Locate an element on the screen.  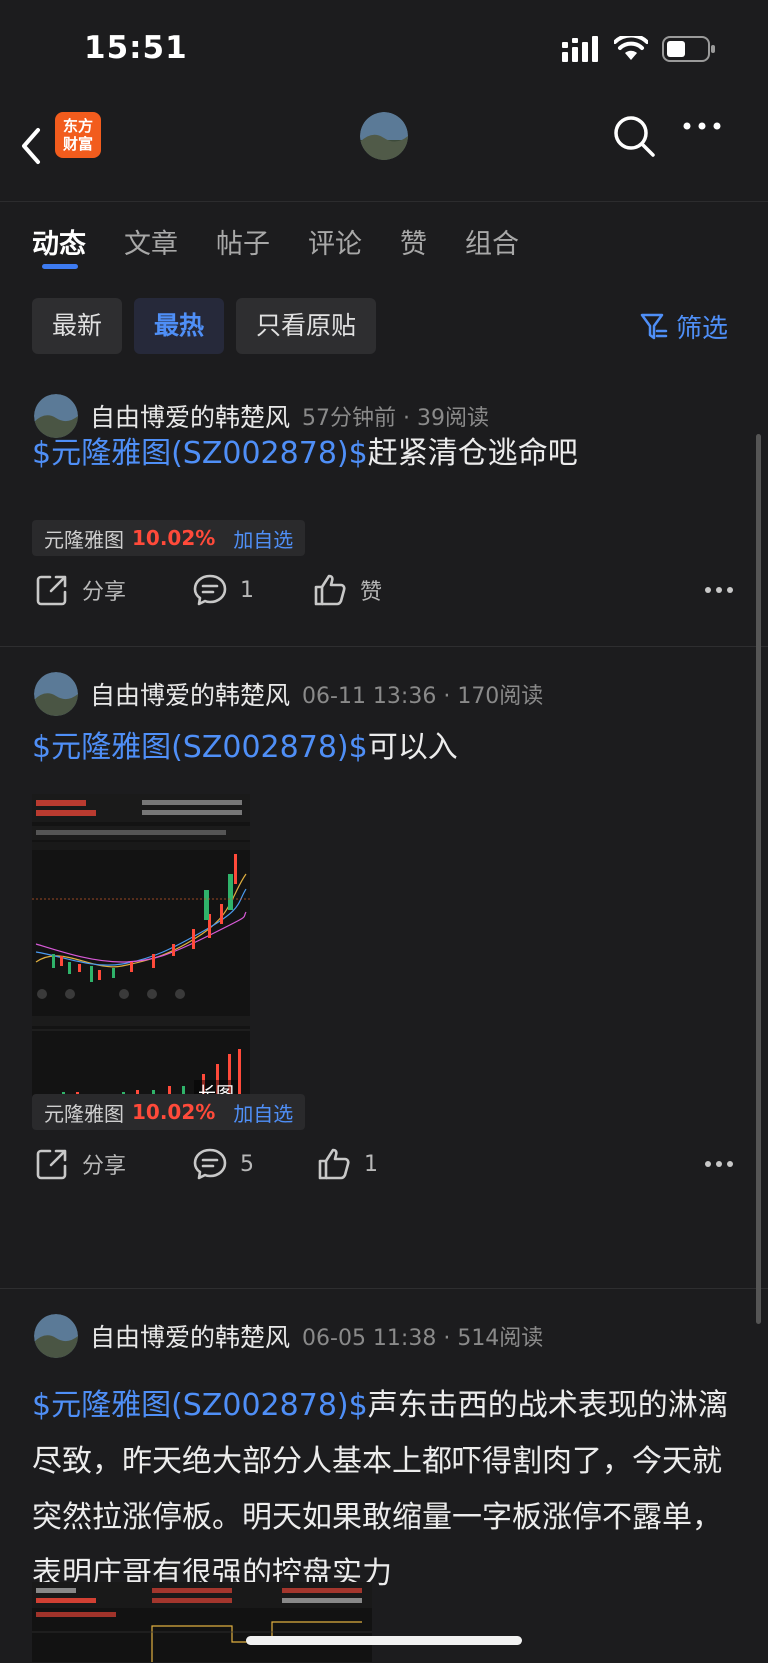
logo-line2: 财富 is located at coordinates (77, 144).